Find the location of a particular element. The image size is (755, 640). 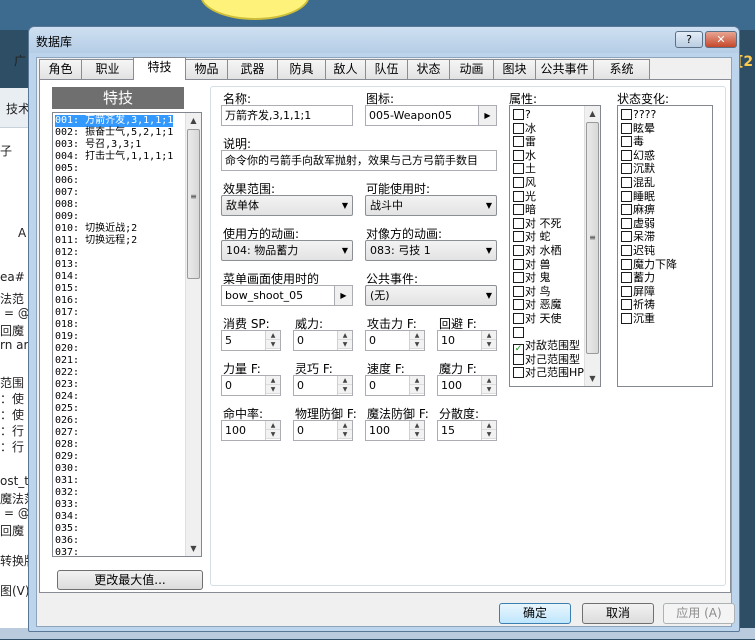

attribute-item: 光 is located at coordinates (524, 196).